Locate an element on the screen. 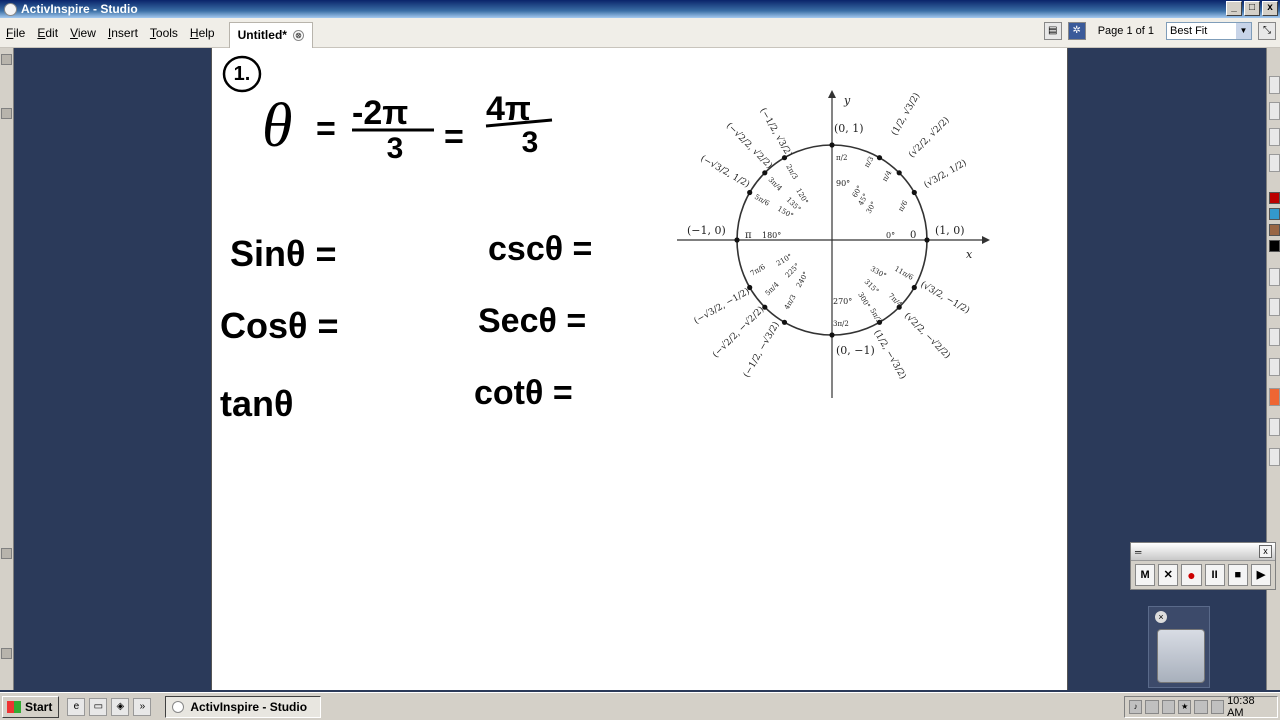  network-icon is located at coordinates (1217, 707).